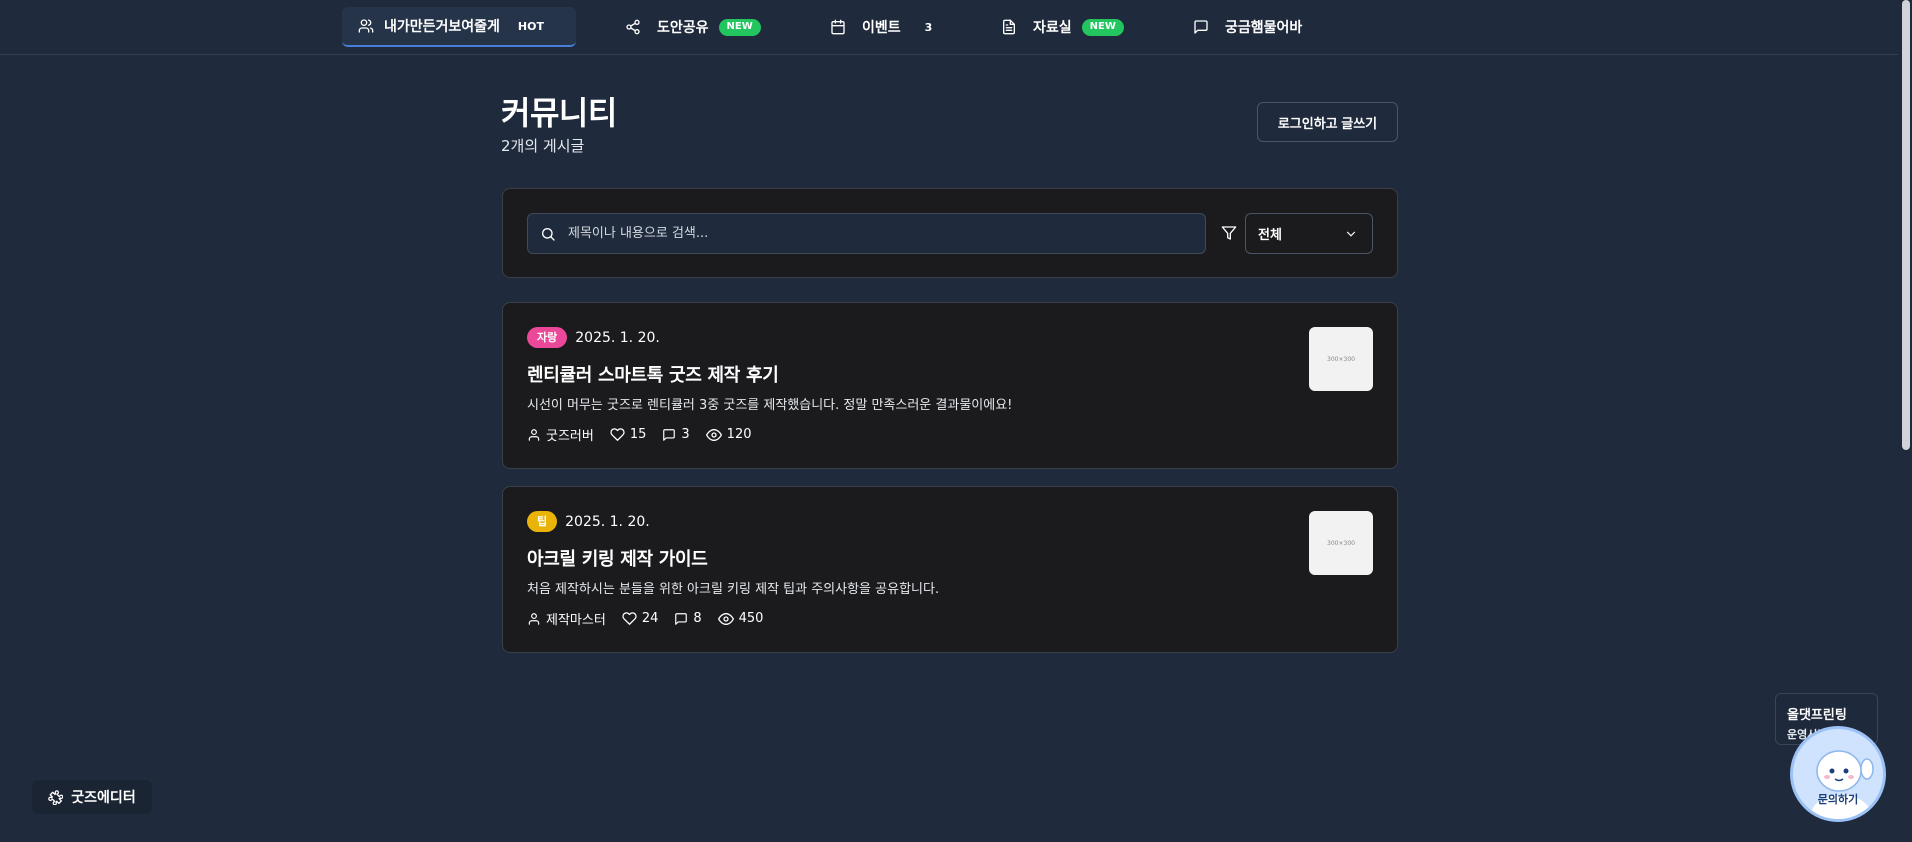  I want to click on author: 제작마스터, so click(566, 618).